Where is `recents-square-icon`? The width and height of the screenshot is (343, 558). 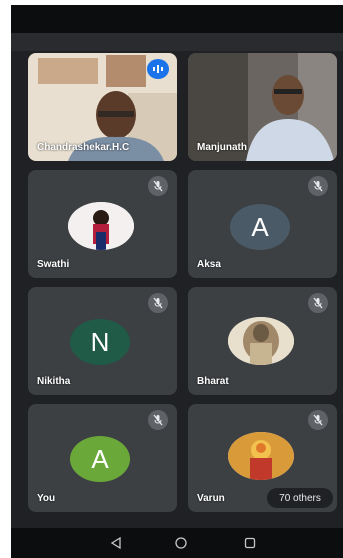
recents-square-icon is located at coordinates (250, 543).